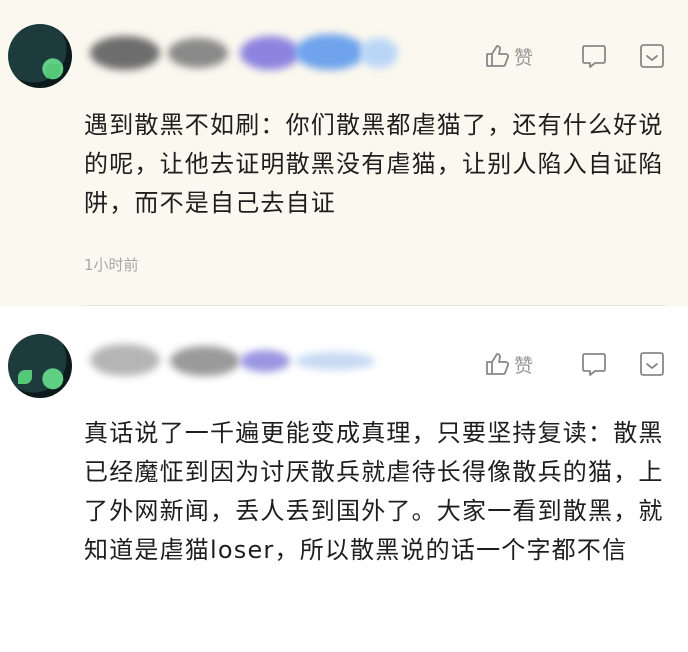 This screenshot has height=652, width=688. I want to click on comment-timestamp: 1小时前, so click(111, 265).